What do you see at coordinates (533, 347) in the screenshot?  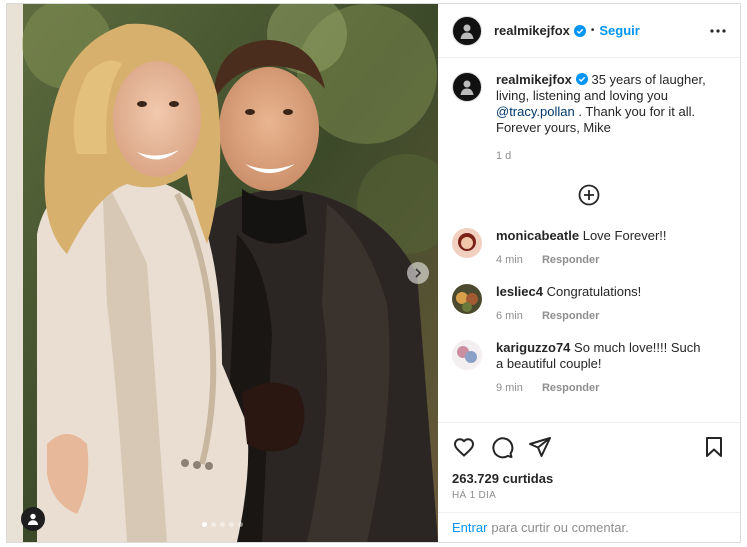 I see `comment-username: kariguzzo74` at bounding box center [533, 347].